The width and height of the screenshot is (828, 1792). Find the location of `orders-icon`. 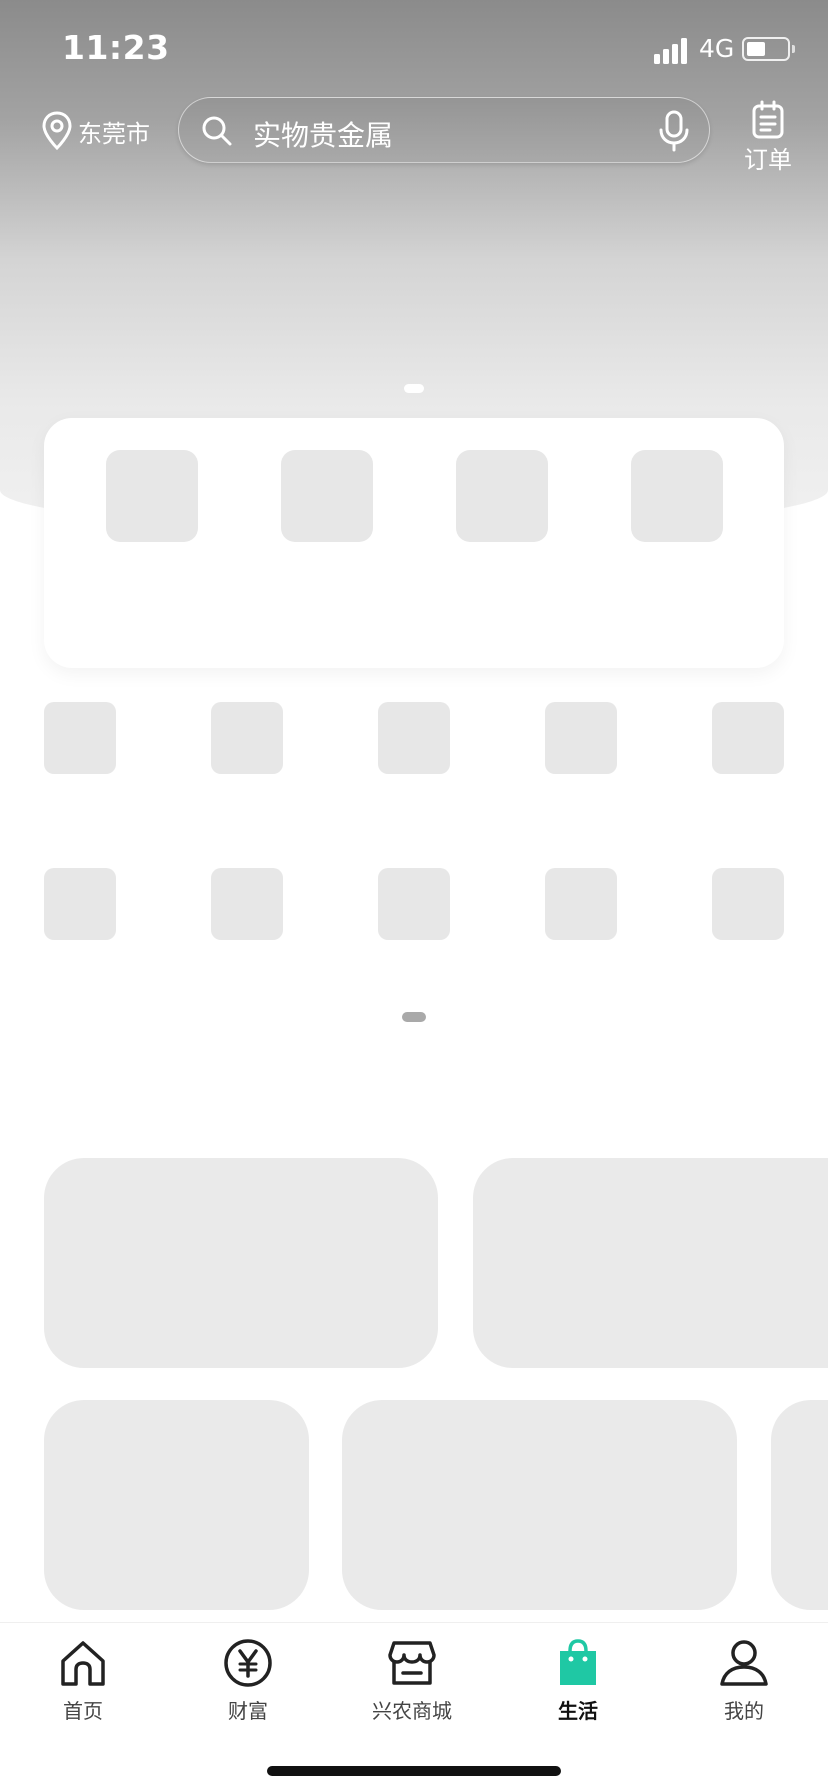

orders-icon is located at coordinates (768, 119).